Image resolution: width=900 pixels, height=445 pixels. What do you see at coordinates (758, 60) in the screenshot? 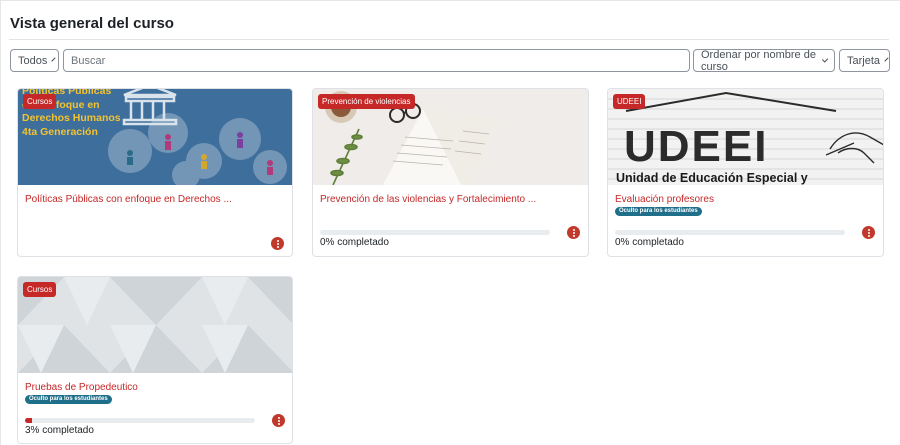
I see `sort-dropdown-label: Ordenar por nombre de curso` at bounding box center [758, 60].